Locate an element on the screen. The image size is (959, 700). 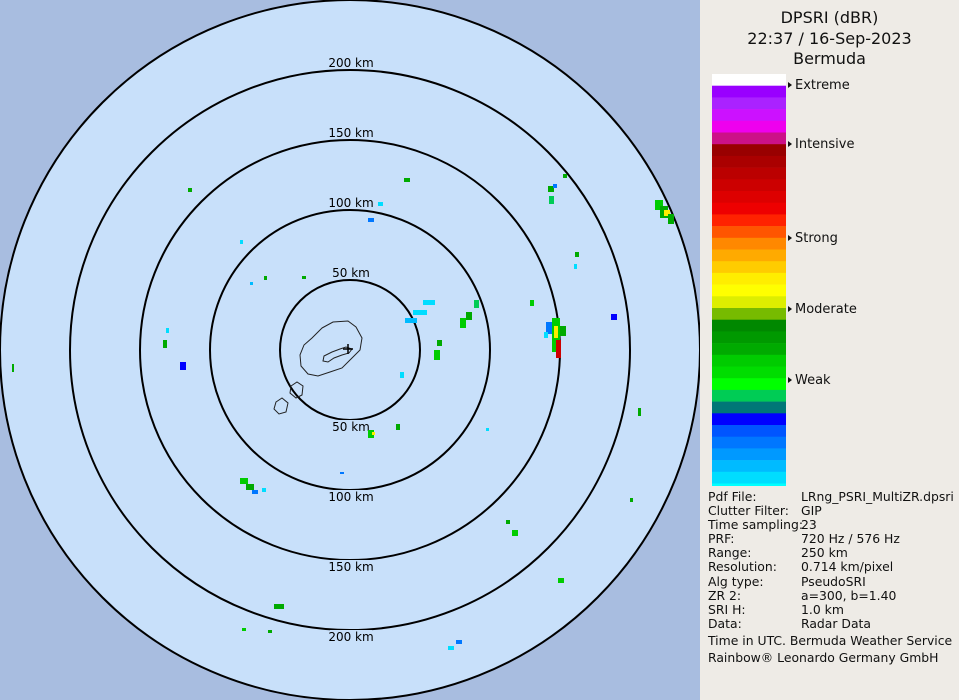
legend-label-strong: Strong is located at coordinates (813, 238).